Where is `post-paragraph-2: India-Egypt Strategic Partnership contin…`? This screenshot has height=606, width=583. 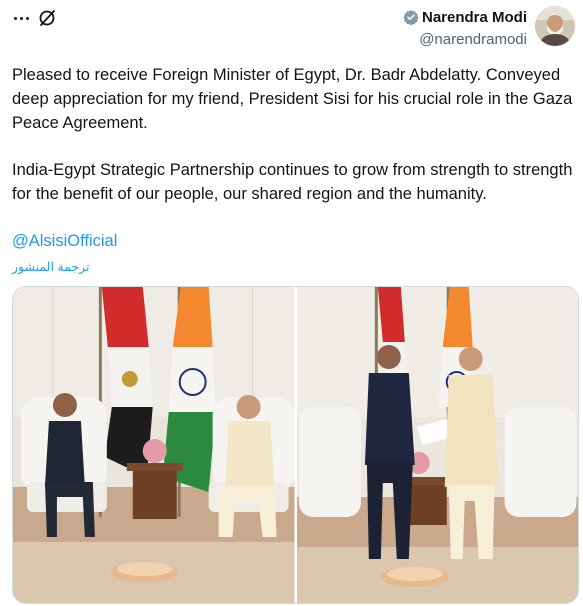
post-paragraph-2: India-Egypt Strategic Partnership contin… is located at coordinates (292, 182).